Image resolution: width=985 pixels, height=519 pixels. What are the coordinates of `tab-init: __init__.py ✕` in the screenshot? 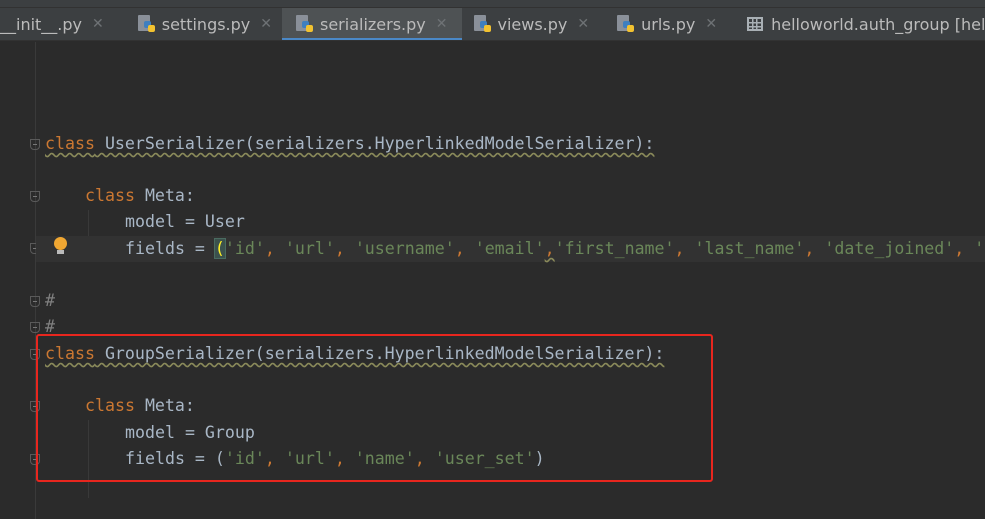 It's located at (56, 24).